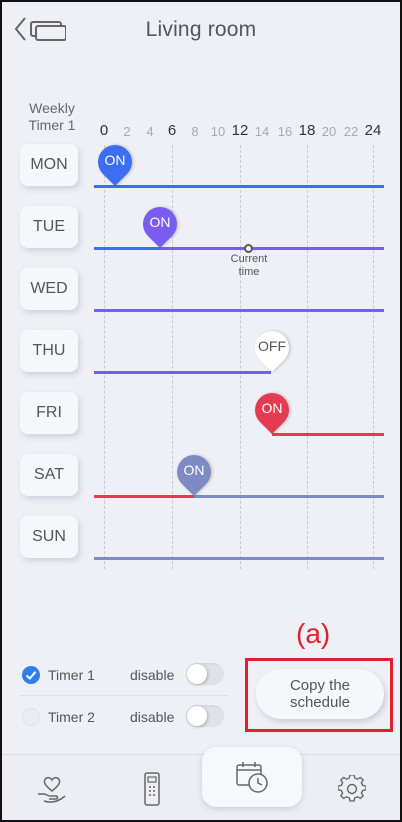 The width and height of the screenshot is (402, 822). What do you see at coordinates (239, 310) in the screenshot?
I see `schedule-bar-wed` at bounding box center [239, 310].